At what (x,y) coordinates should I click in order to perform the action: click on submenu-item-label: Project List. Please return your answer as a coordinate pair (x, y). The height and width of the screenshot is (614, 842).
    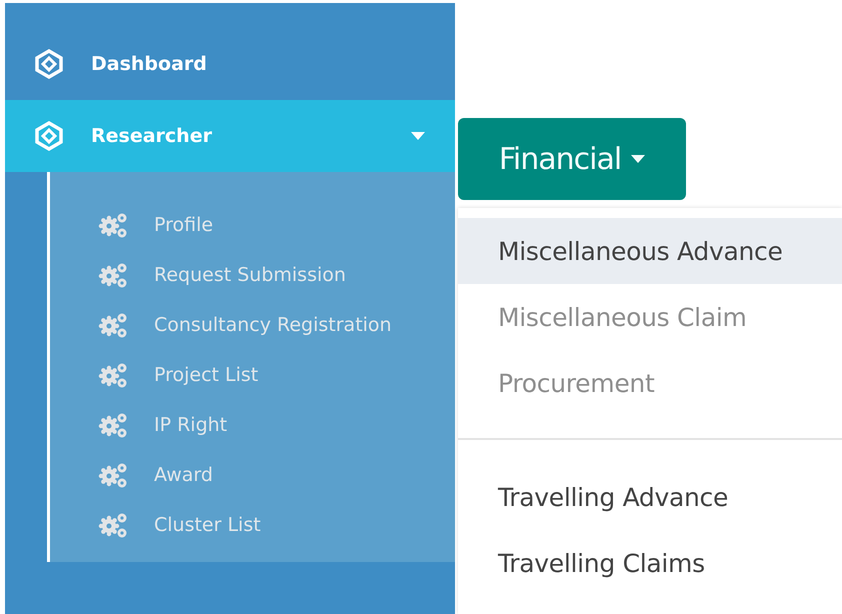
    Looking at the image, I should click on (206, 375).